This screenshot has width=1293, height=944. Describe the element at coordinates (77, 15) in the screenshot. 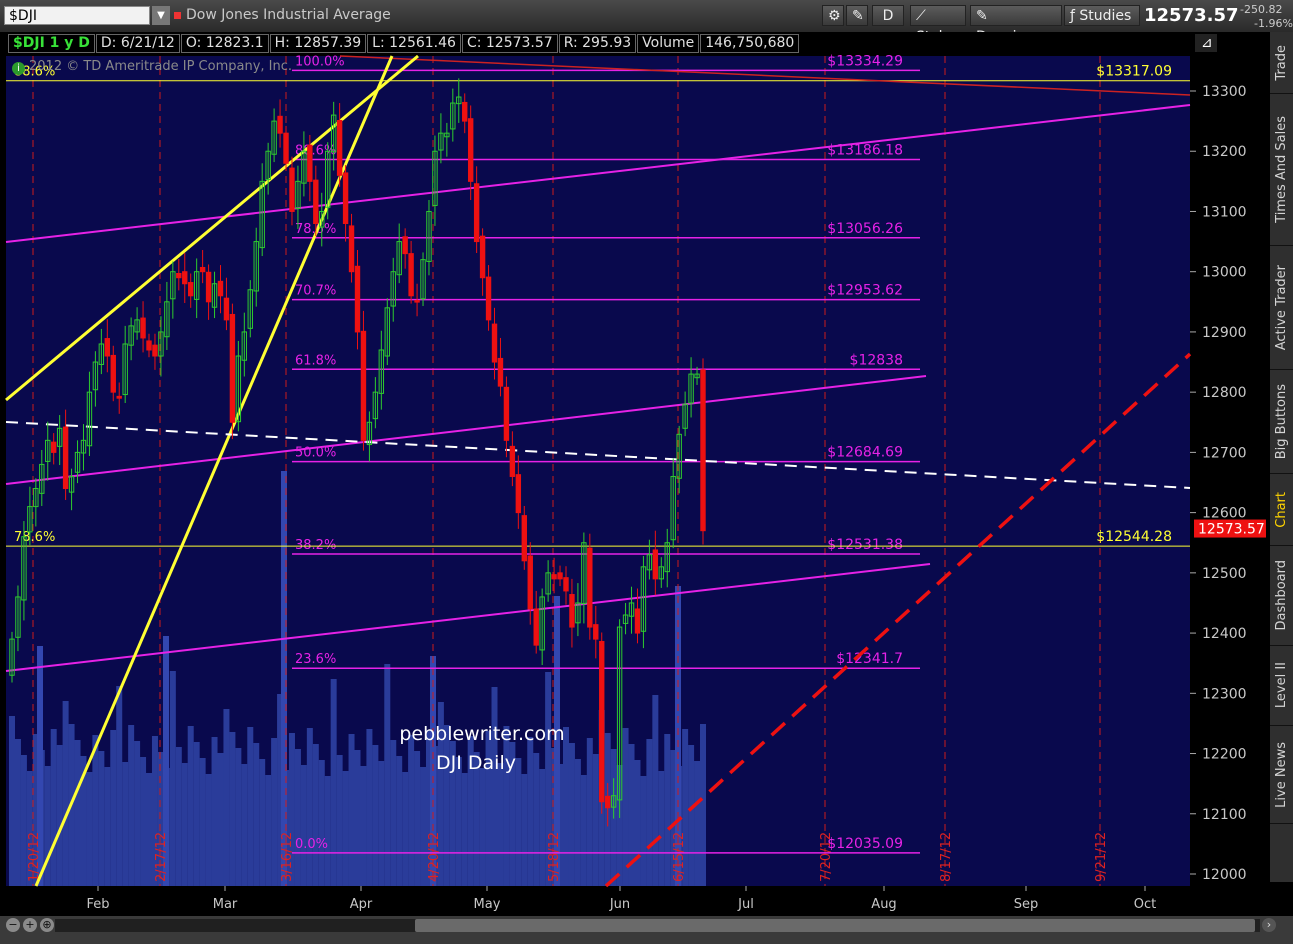

I see `symbol-input: $DJI` at that location.